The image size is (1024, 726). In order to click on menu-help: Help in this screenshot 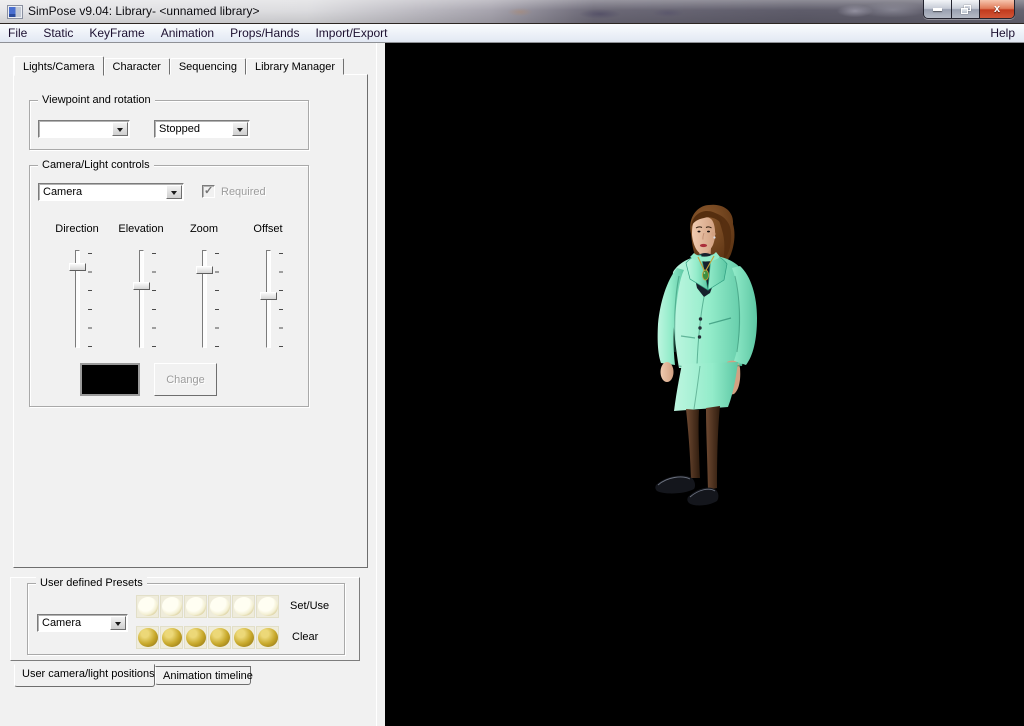, I will do `click(1003, 33)`.